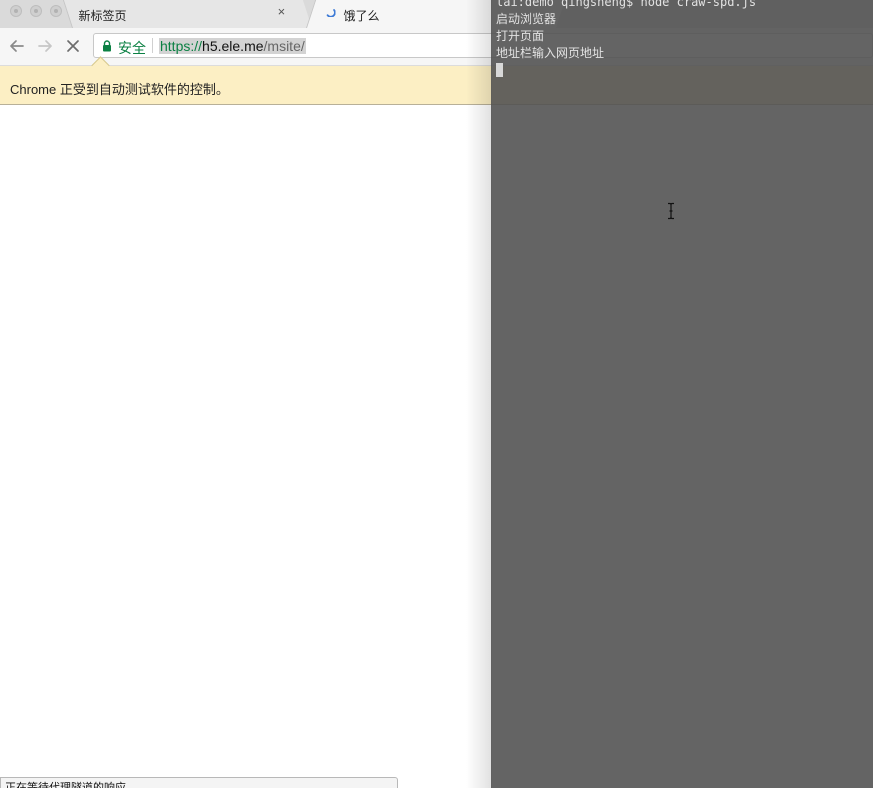 This screenshot has width=873, height=788. I want to click on url-text: https://h5.ele.me/msite/, so click(232, 46).